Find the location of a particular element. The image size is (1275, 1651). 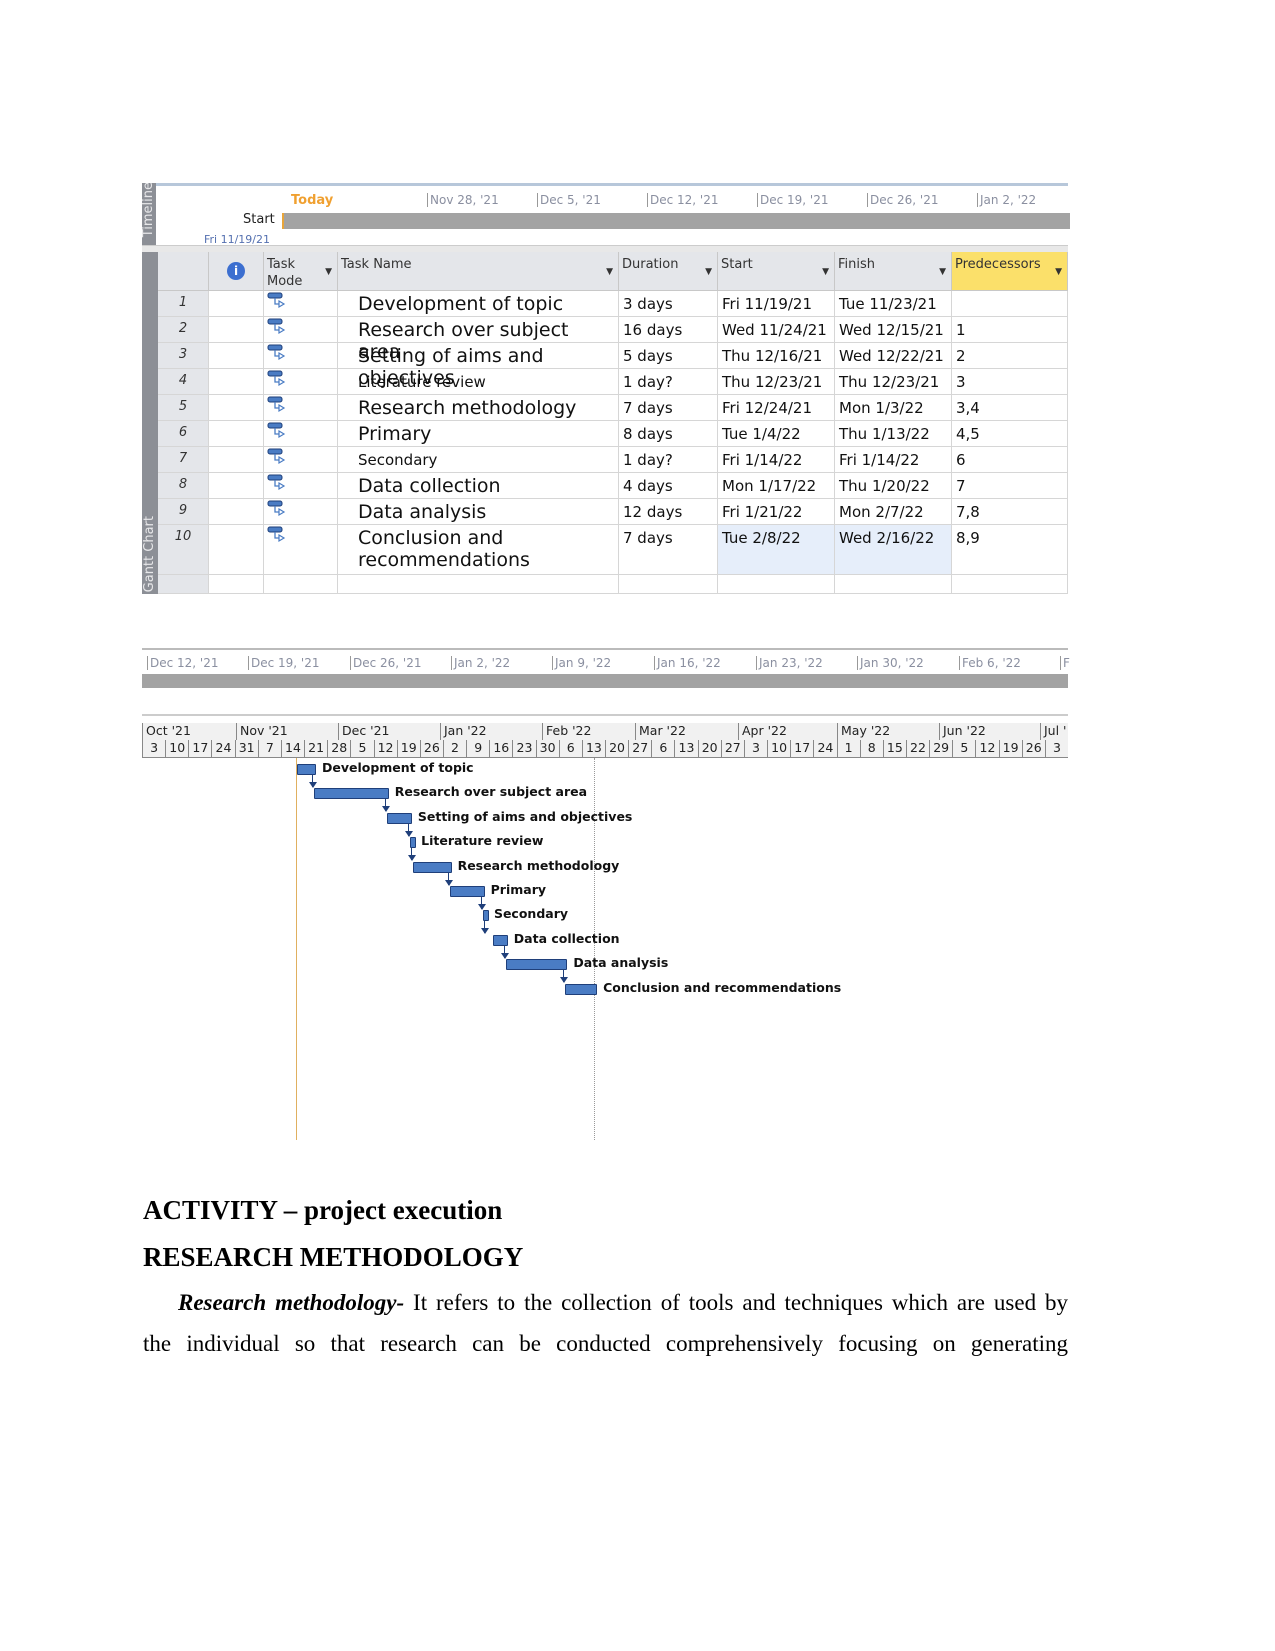

cell-start: Tue 1/4/22 is located at coordinates (776, 434).